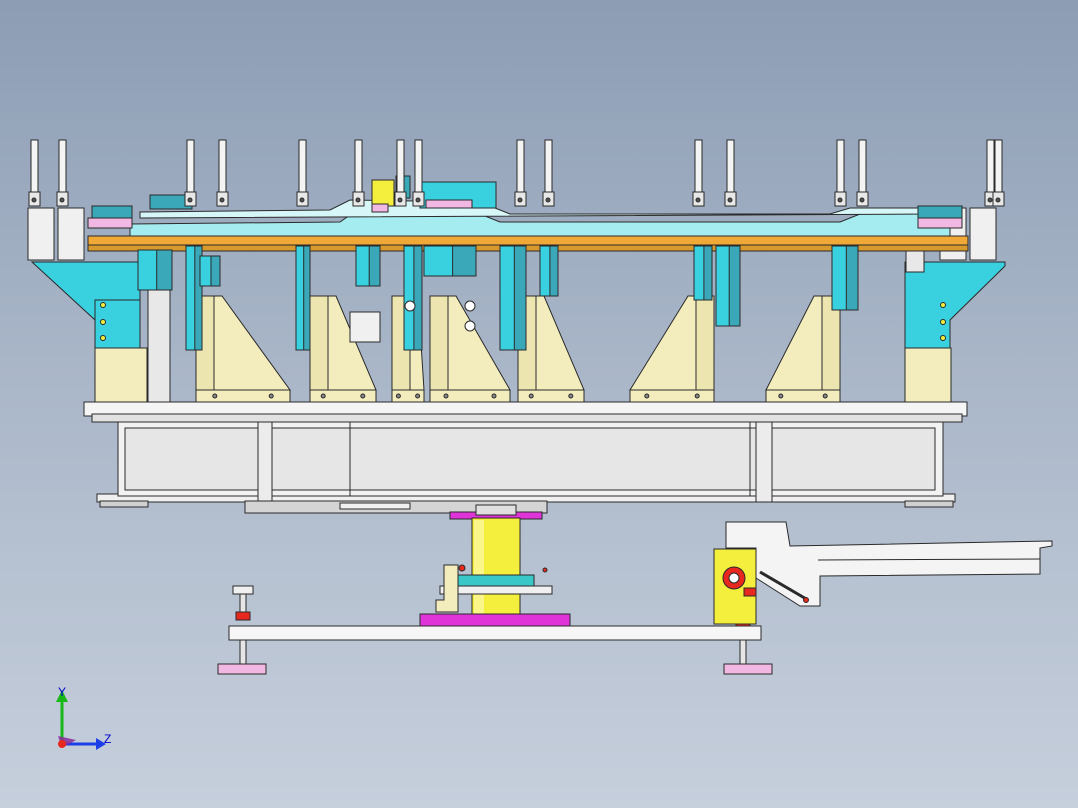  What do you see at coordinates (107, 739) in the screenshot?
I see `z-axis-label: Z` at bounding box center [107, 739].